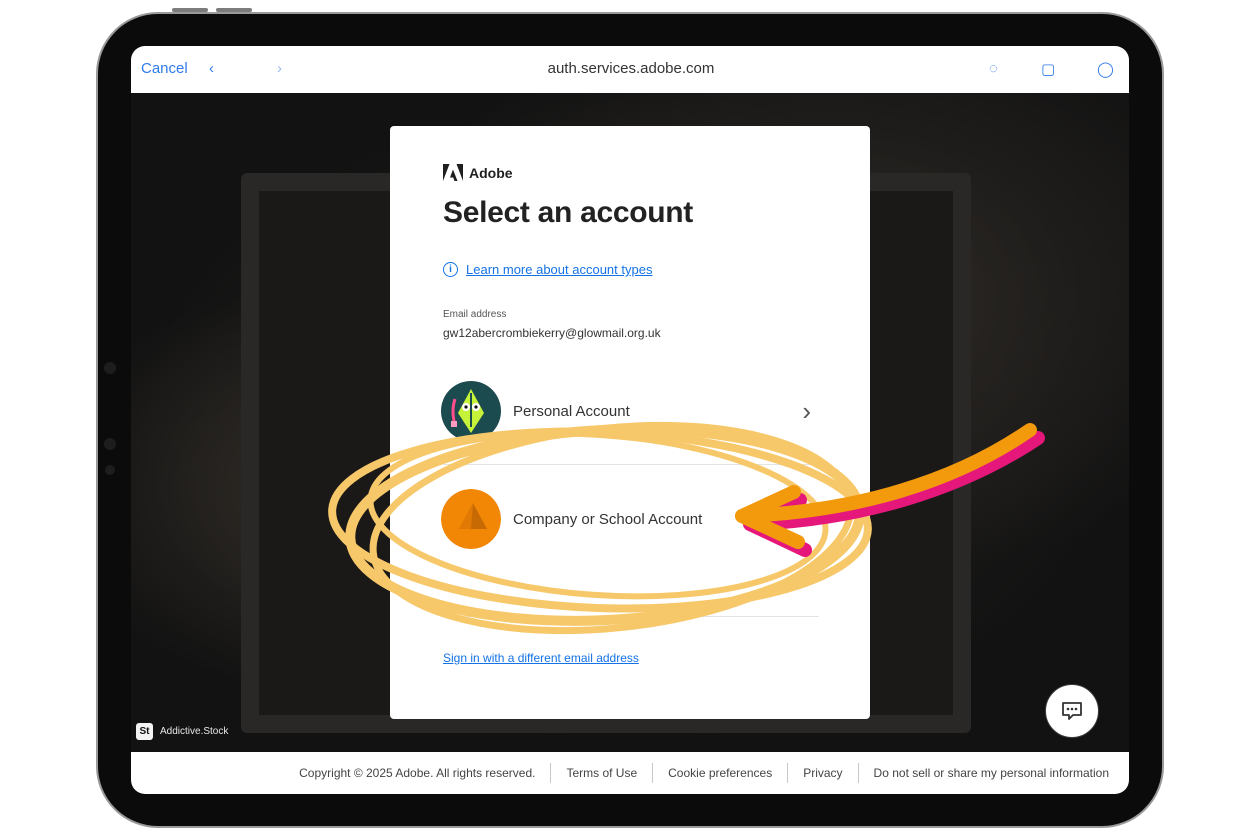 This screenshot has height=840, width=1260. What do you see at coordinates (1048, 69) in the screenshot?
I see `share-icon: ▢` at bounding box center [1048, 69].